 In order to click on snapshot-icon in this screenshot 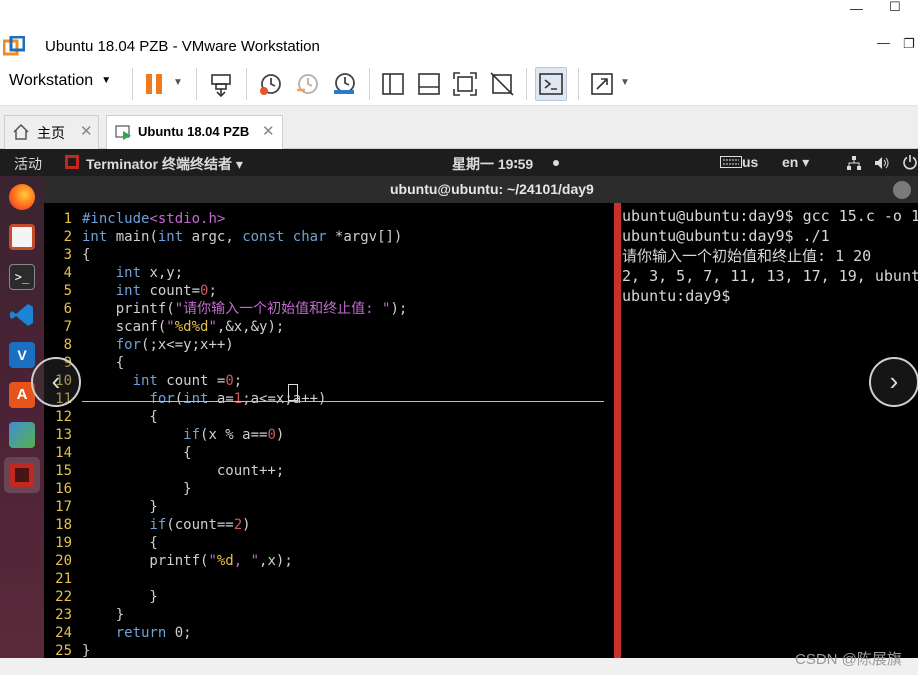, I will do `click(270, 84)`.